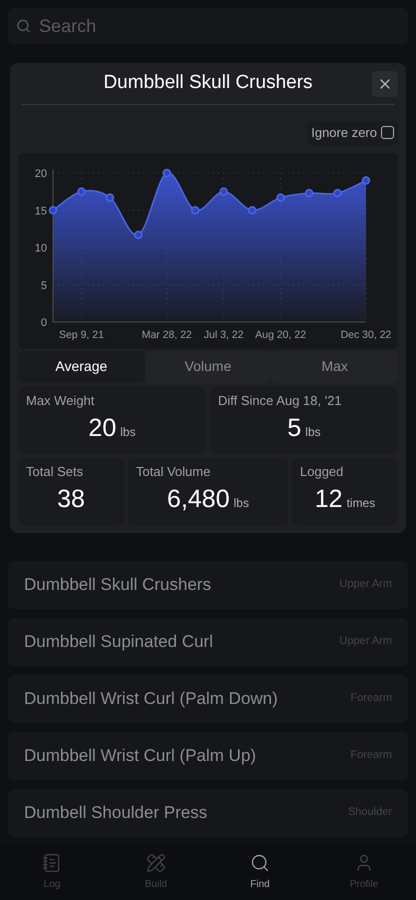  What do you see at coordinates (366, 334) in the screenshot?
I see `x-tick-label: Dec 30, 22` at bounding box center [366, 334].